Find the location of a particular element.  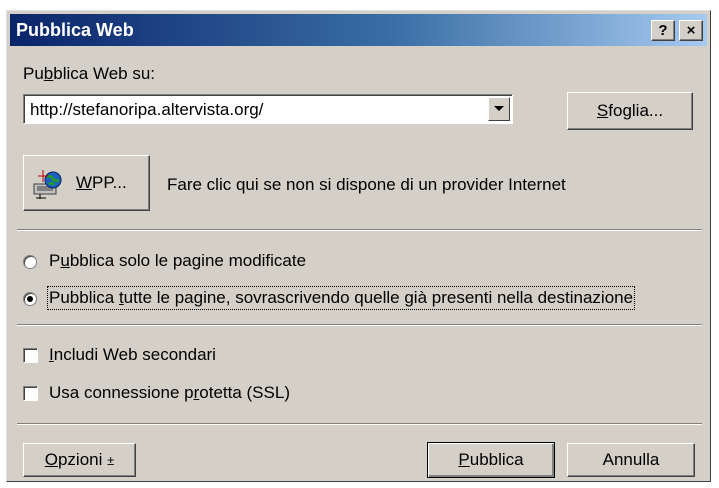

cancel-button: Annulla is located at coordinates (631, 460).